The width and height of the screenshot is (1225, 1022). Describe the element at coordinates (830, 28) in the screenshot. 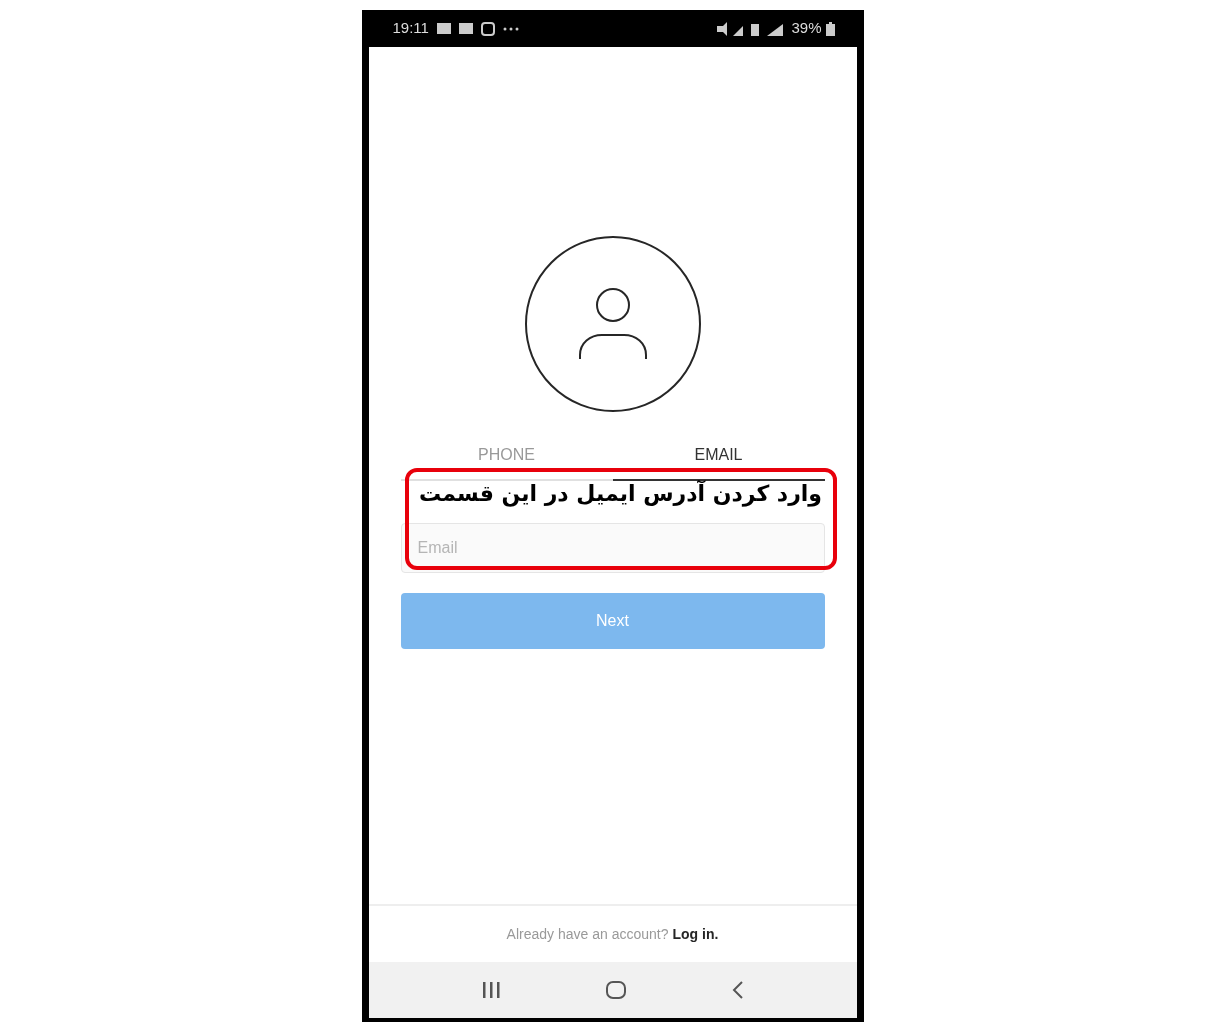

I see `battery-icon` at that location.